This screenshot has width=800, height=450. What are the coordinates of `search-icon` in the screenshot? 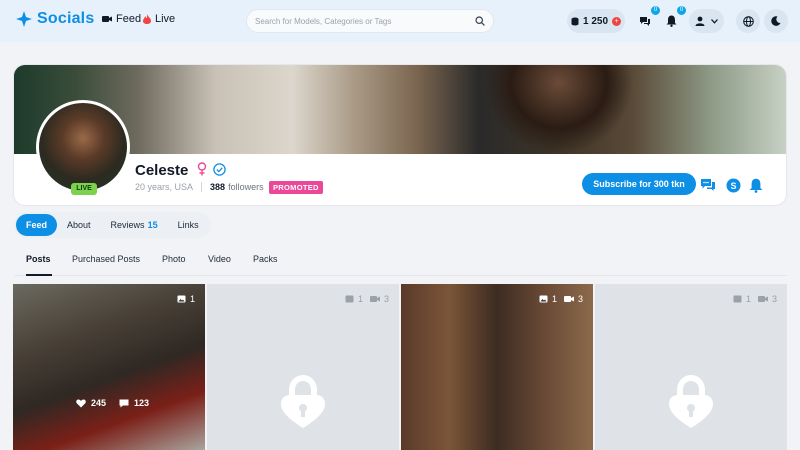 It's located at (480, 21).